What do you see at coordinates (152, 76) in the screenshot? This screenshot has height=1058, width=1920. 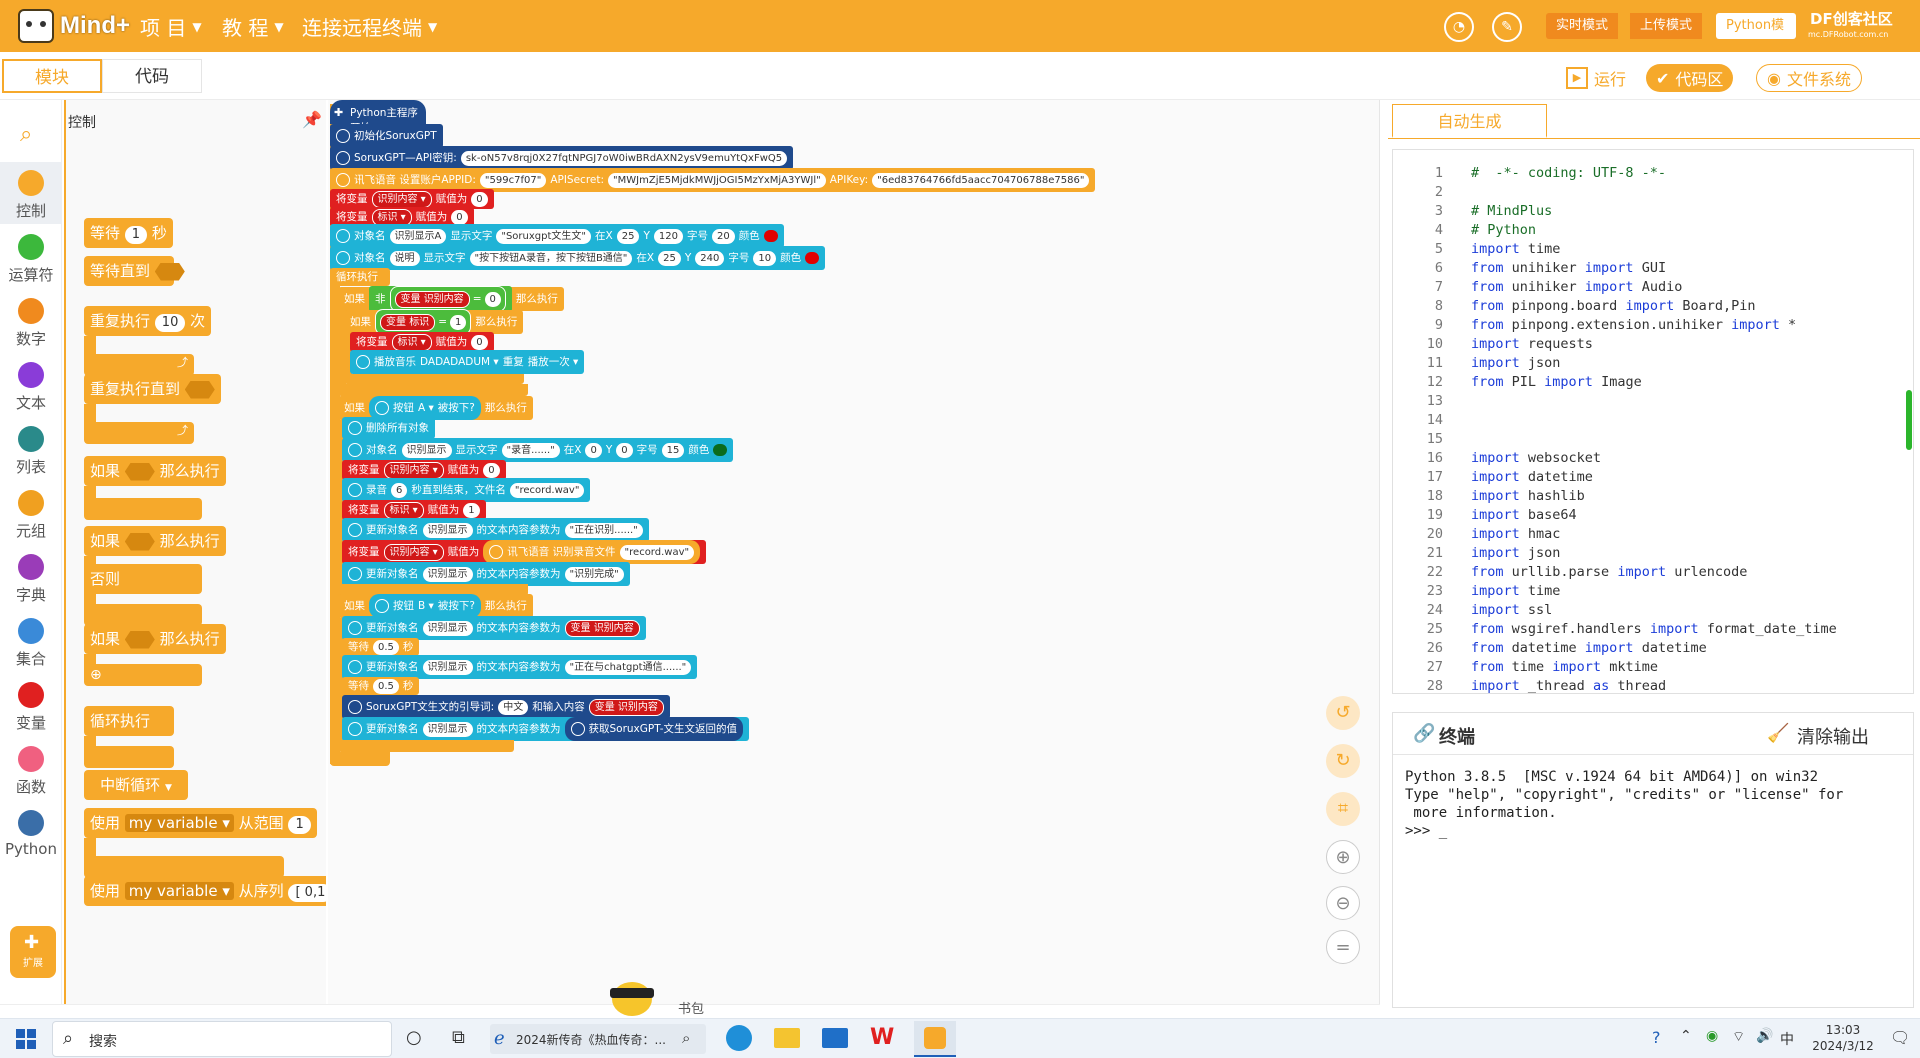 I see `tab-code: 代码` at bounding box center [152, 76].